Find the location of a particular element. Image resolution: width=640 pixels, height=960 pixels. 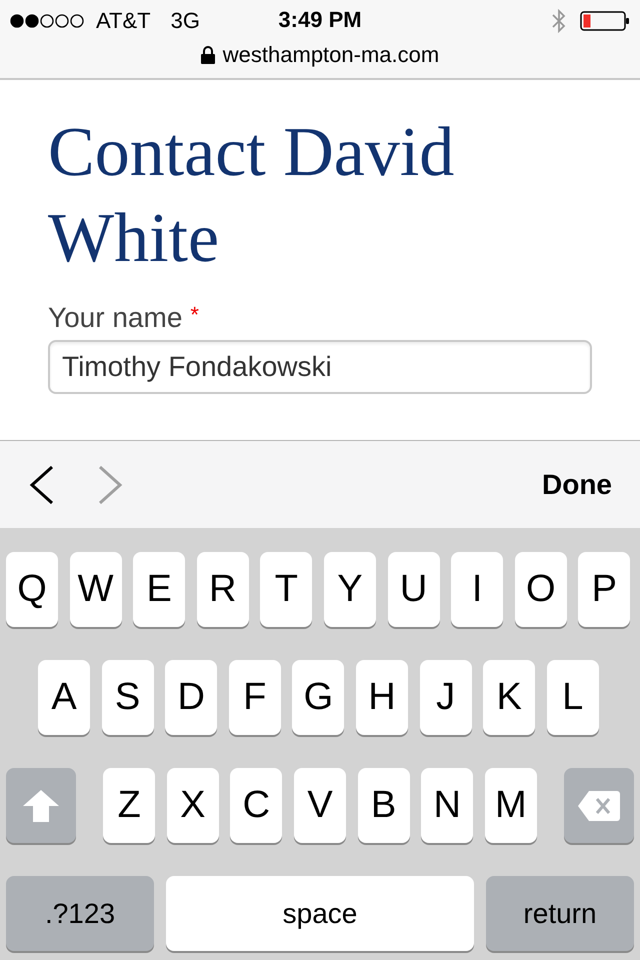

letter-key: N is located at coordinates (447, 805).